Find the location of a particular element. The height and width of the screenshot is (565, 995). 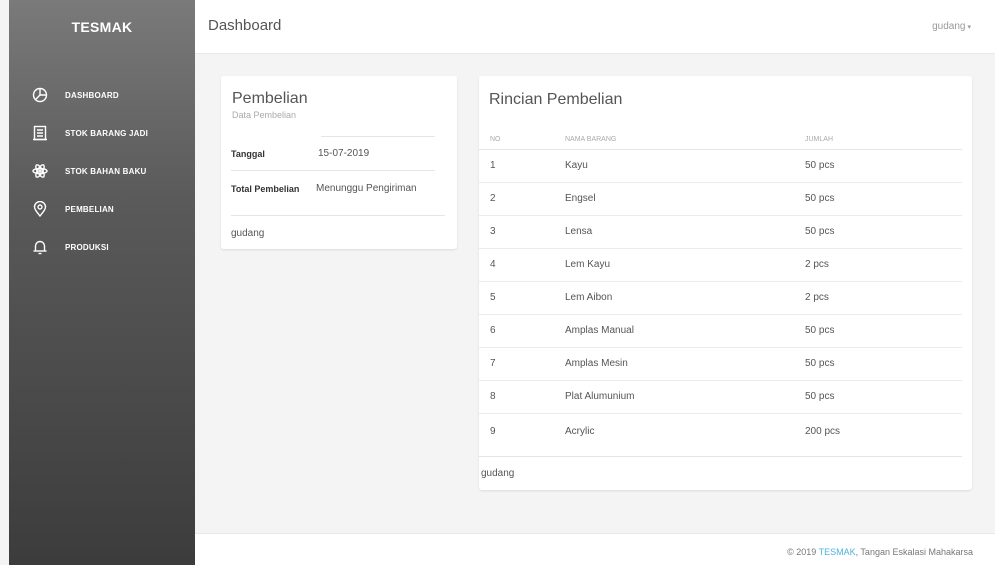

cell-nama-barang: Amplas Mesin is located at coordinates (685, 364).